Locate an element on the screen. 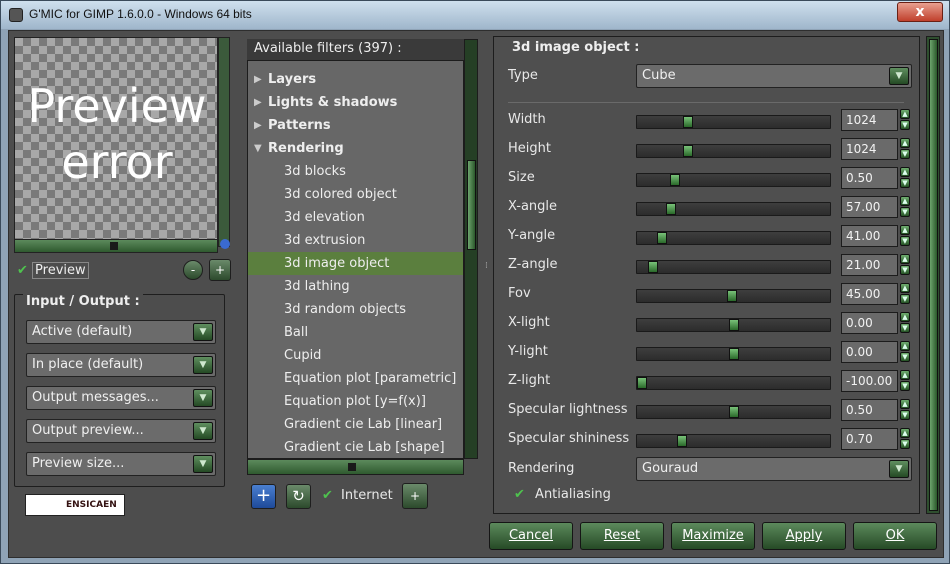  reset-button: Reset is located at coordinates (622, 536).